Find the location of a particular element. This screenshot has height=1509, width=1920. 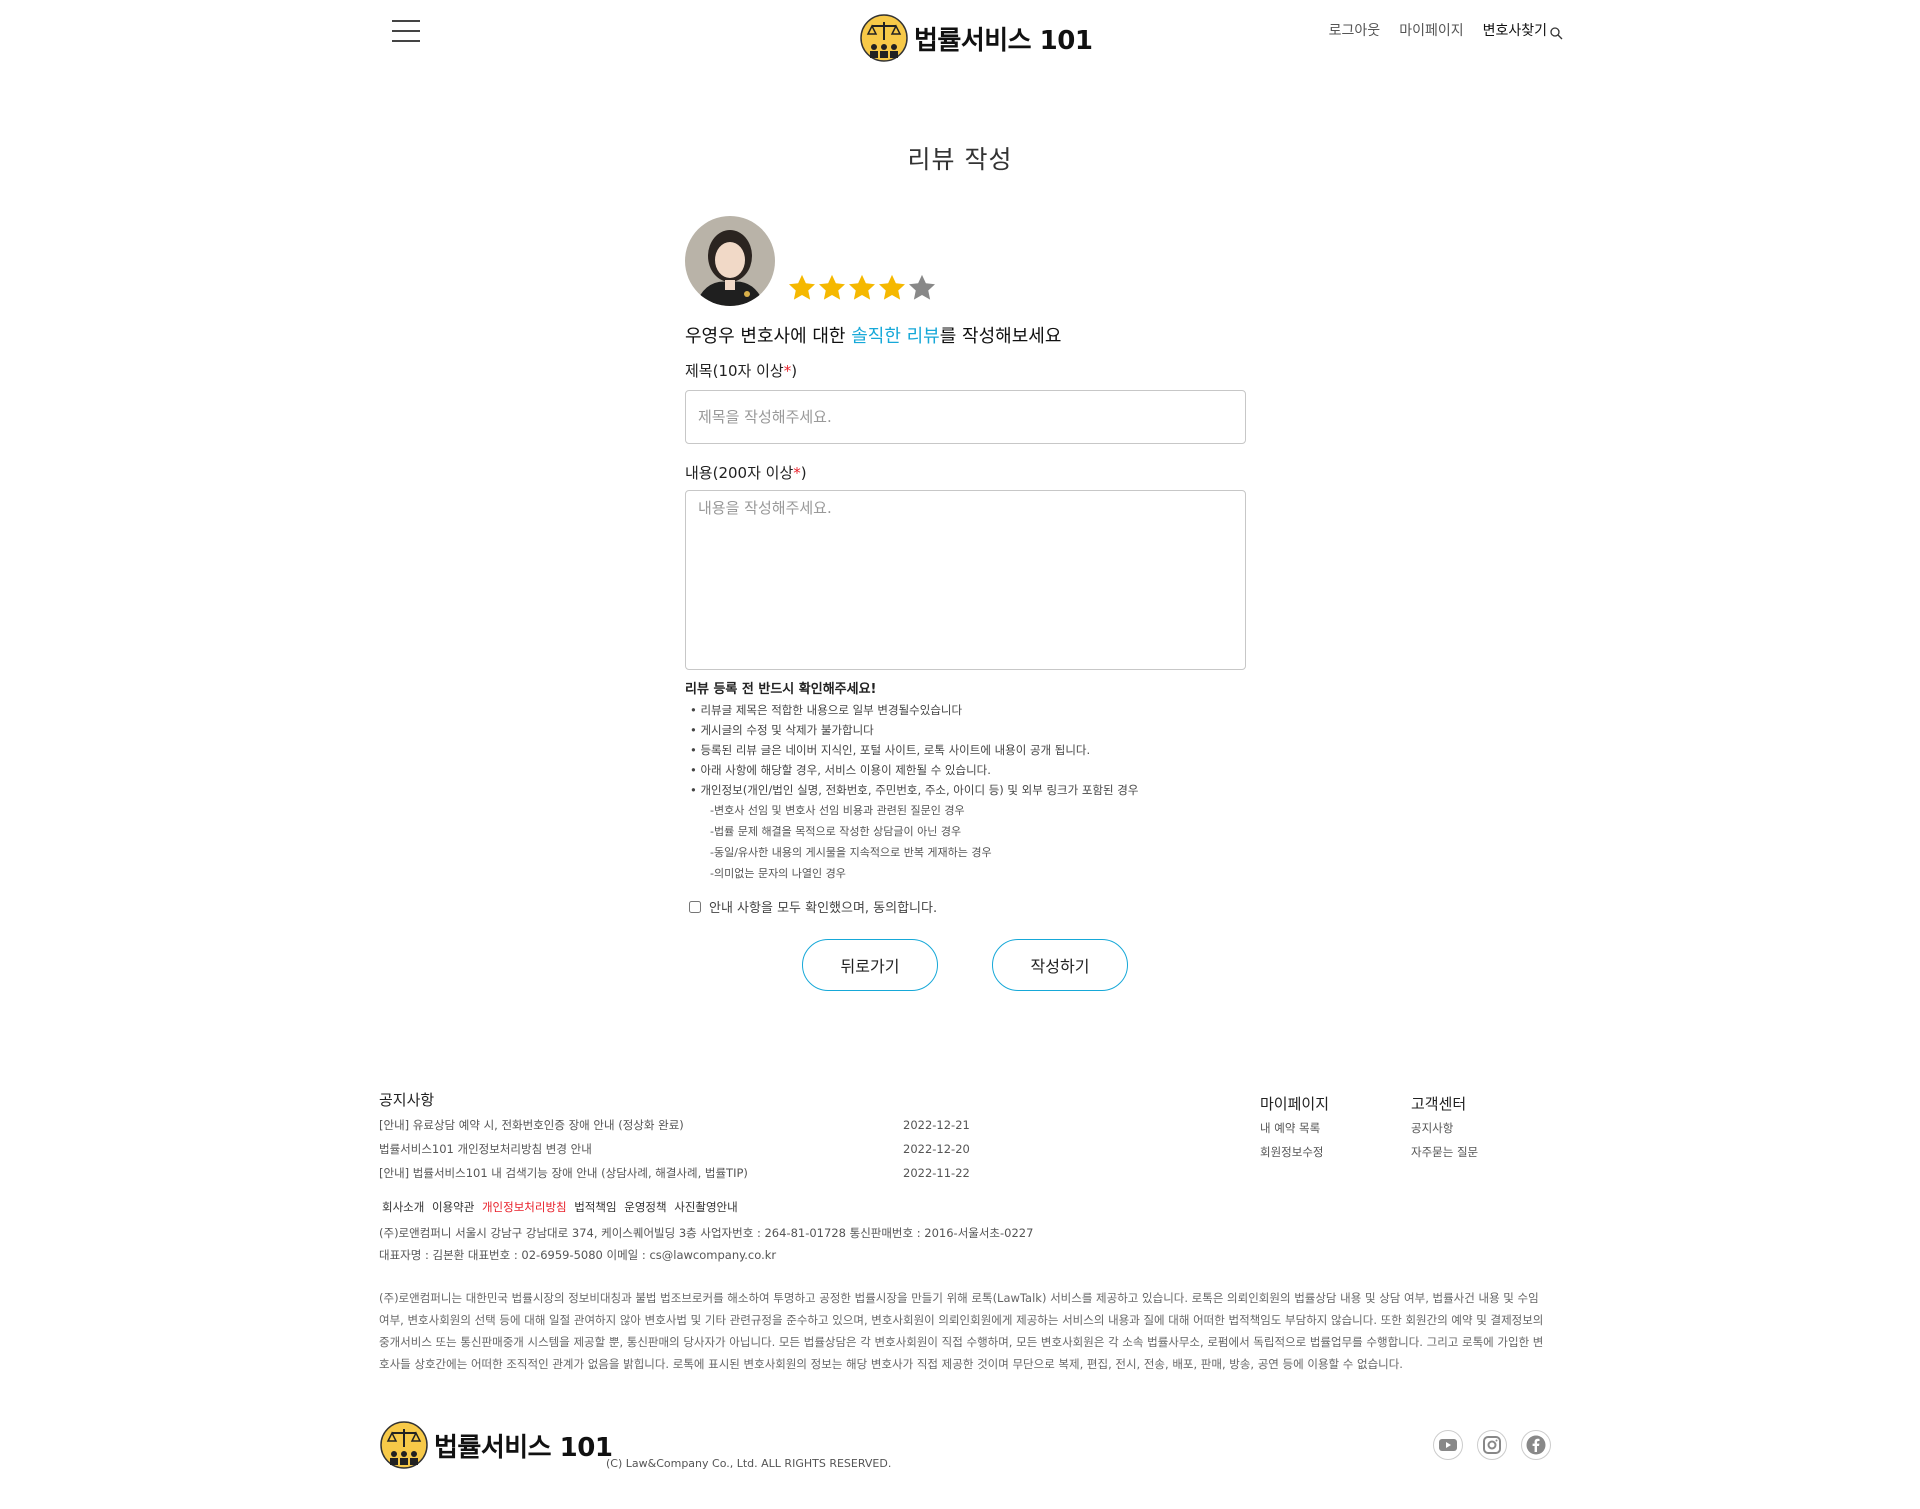

site-logo: 법률서비스 101 is located at coordinates (976, 38).